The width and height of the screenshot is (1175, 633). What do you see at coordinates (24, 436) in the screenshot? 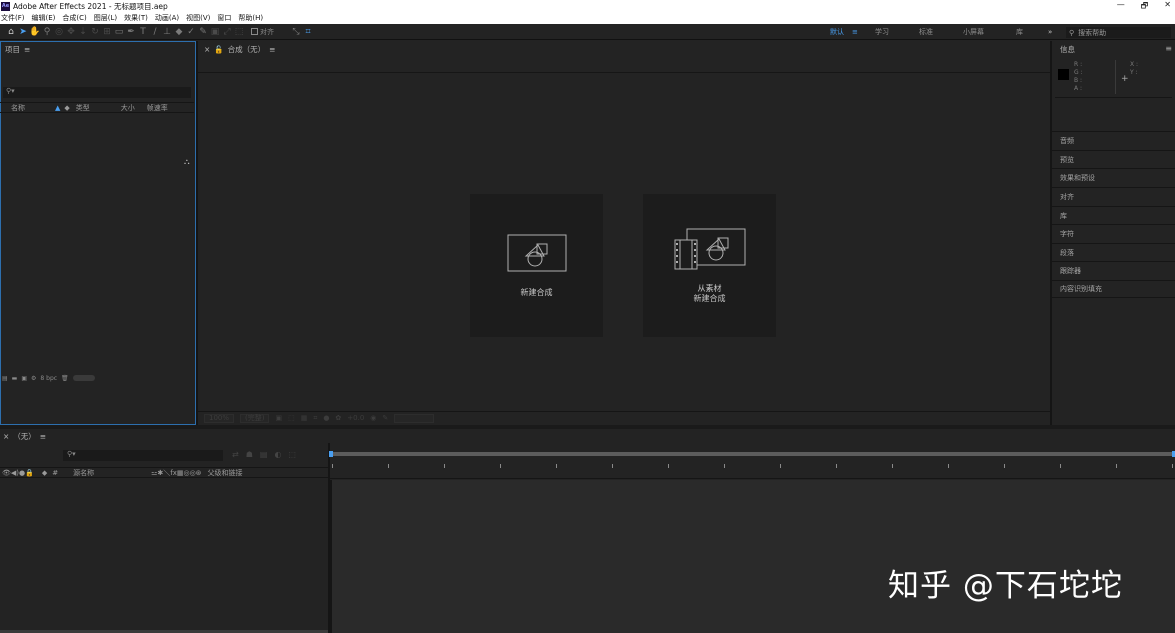
I see `timeline-tab-label: （无）` at bounding box center [24, 436].